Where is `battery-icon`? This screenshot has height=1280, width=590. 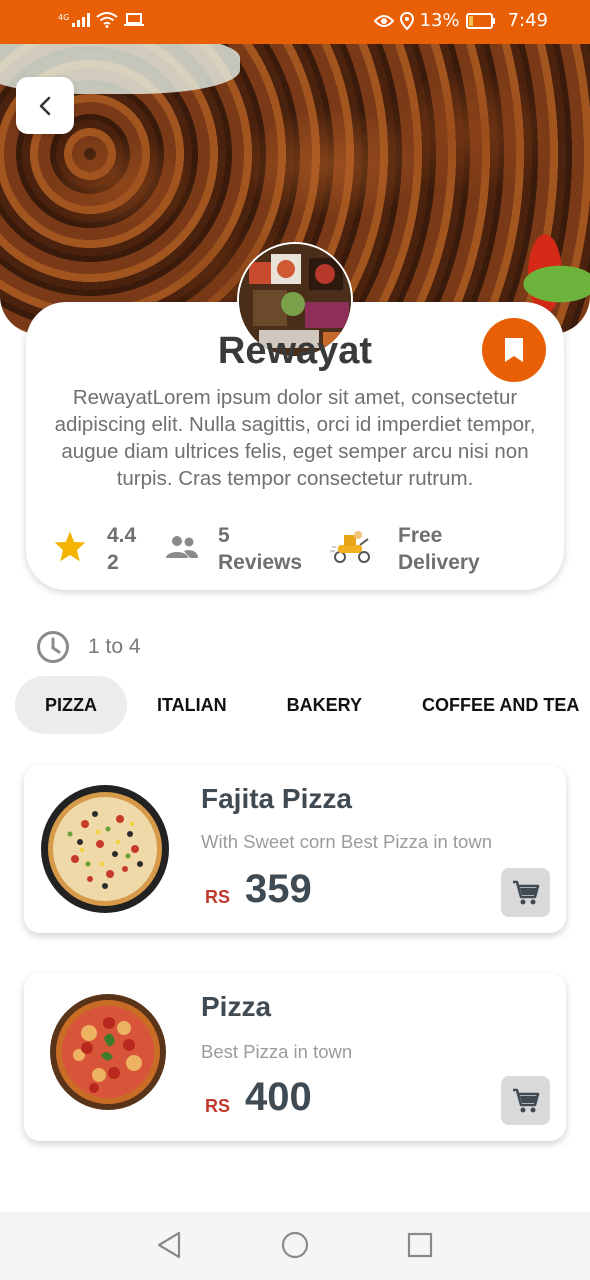
battery-icon is located at coordinates (480, 20).